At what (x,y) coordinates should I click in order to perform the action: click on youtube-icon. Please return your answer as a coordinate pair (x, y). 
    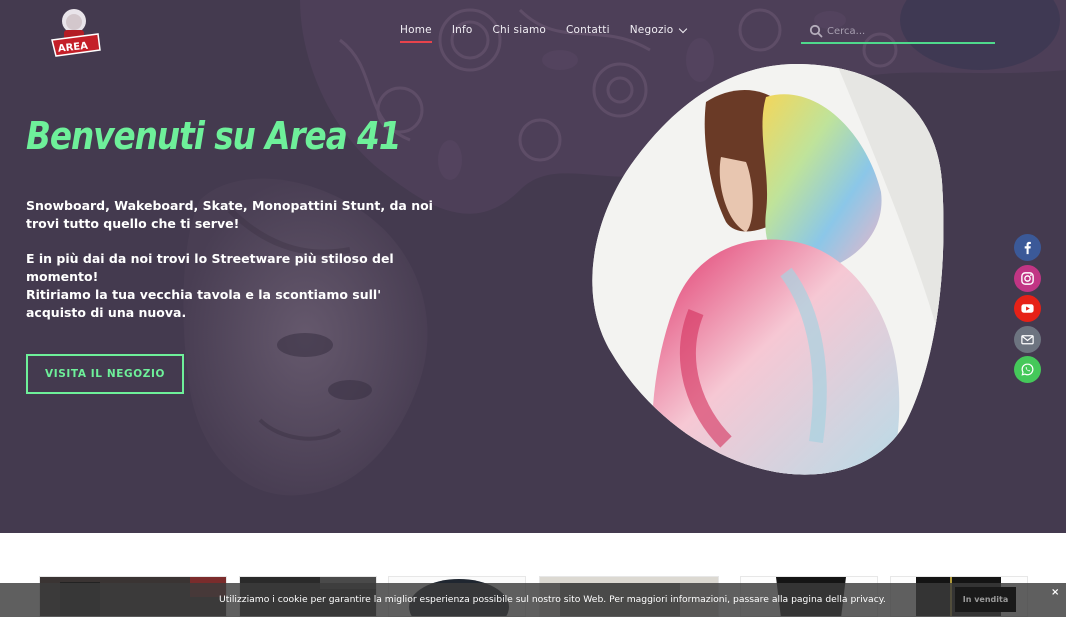
    Looking at the image, I should click on (1027, 308).